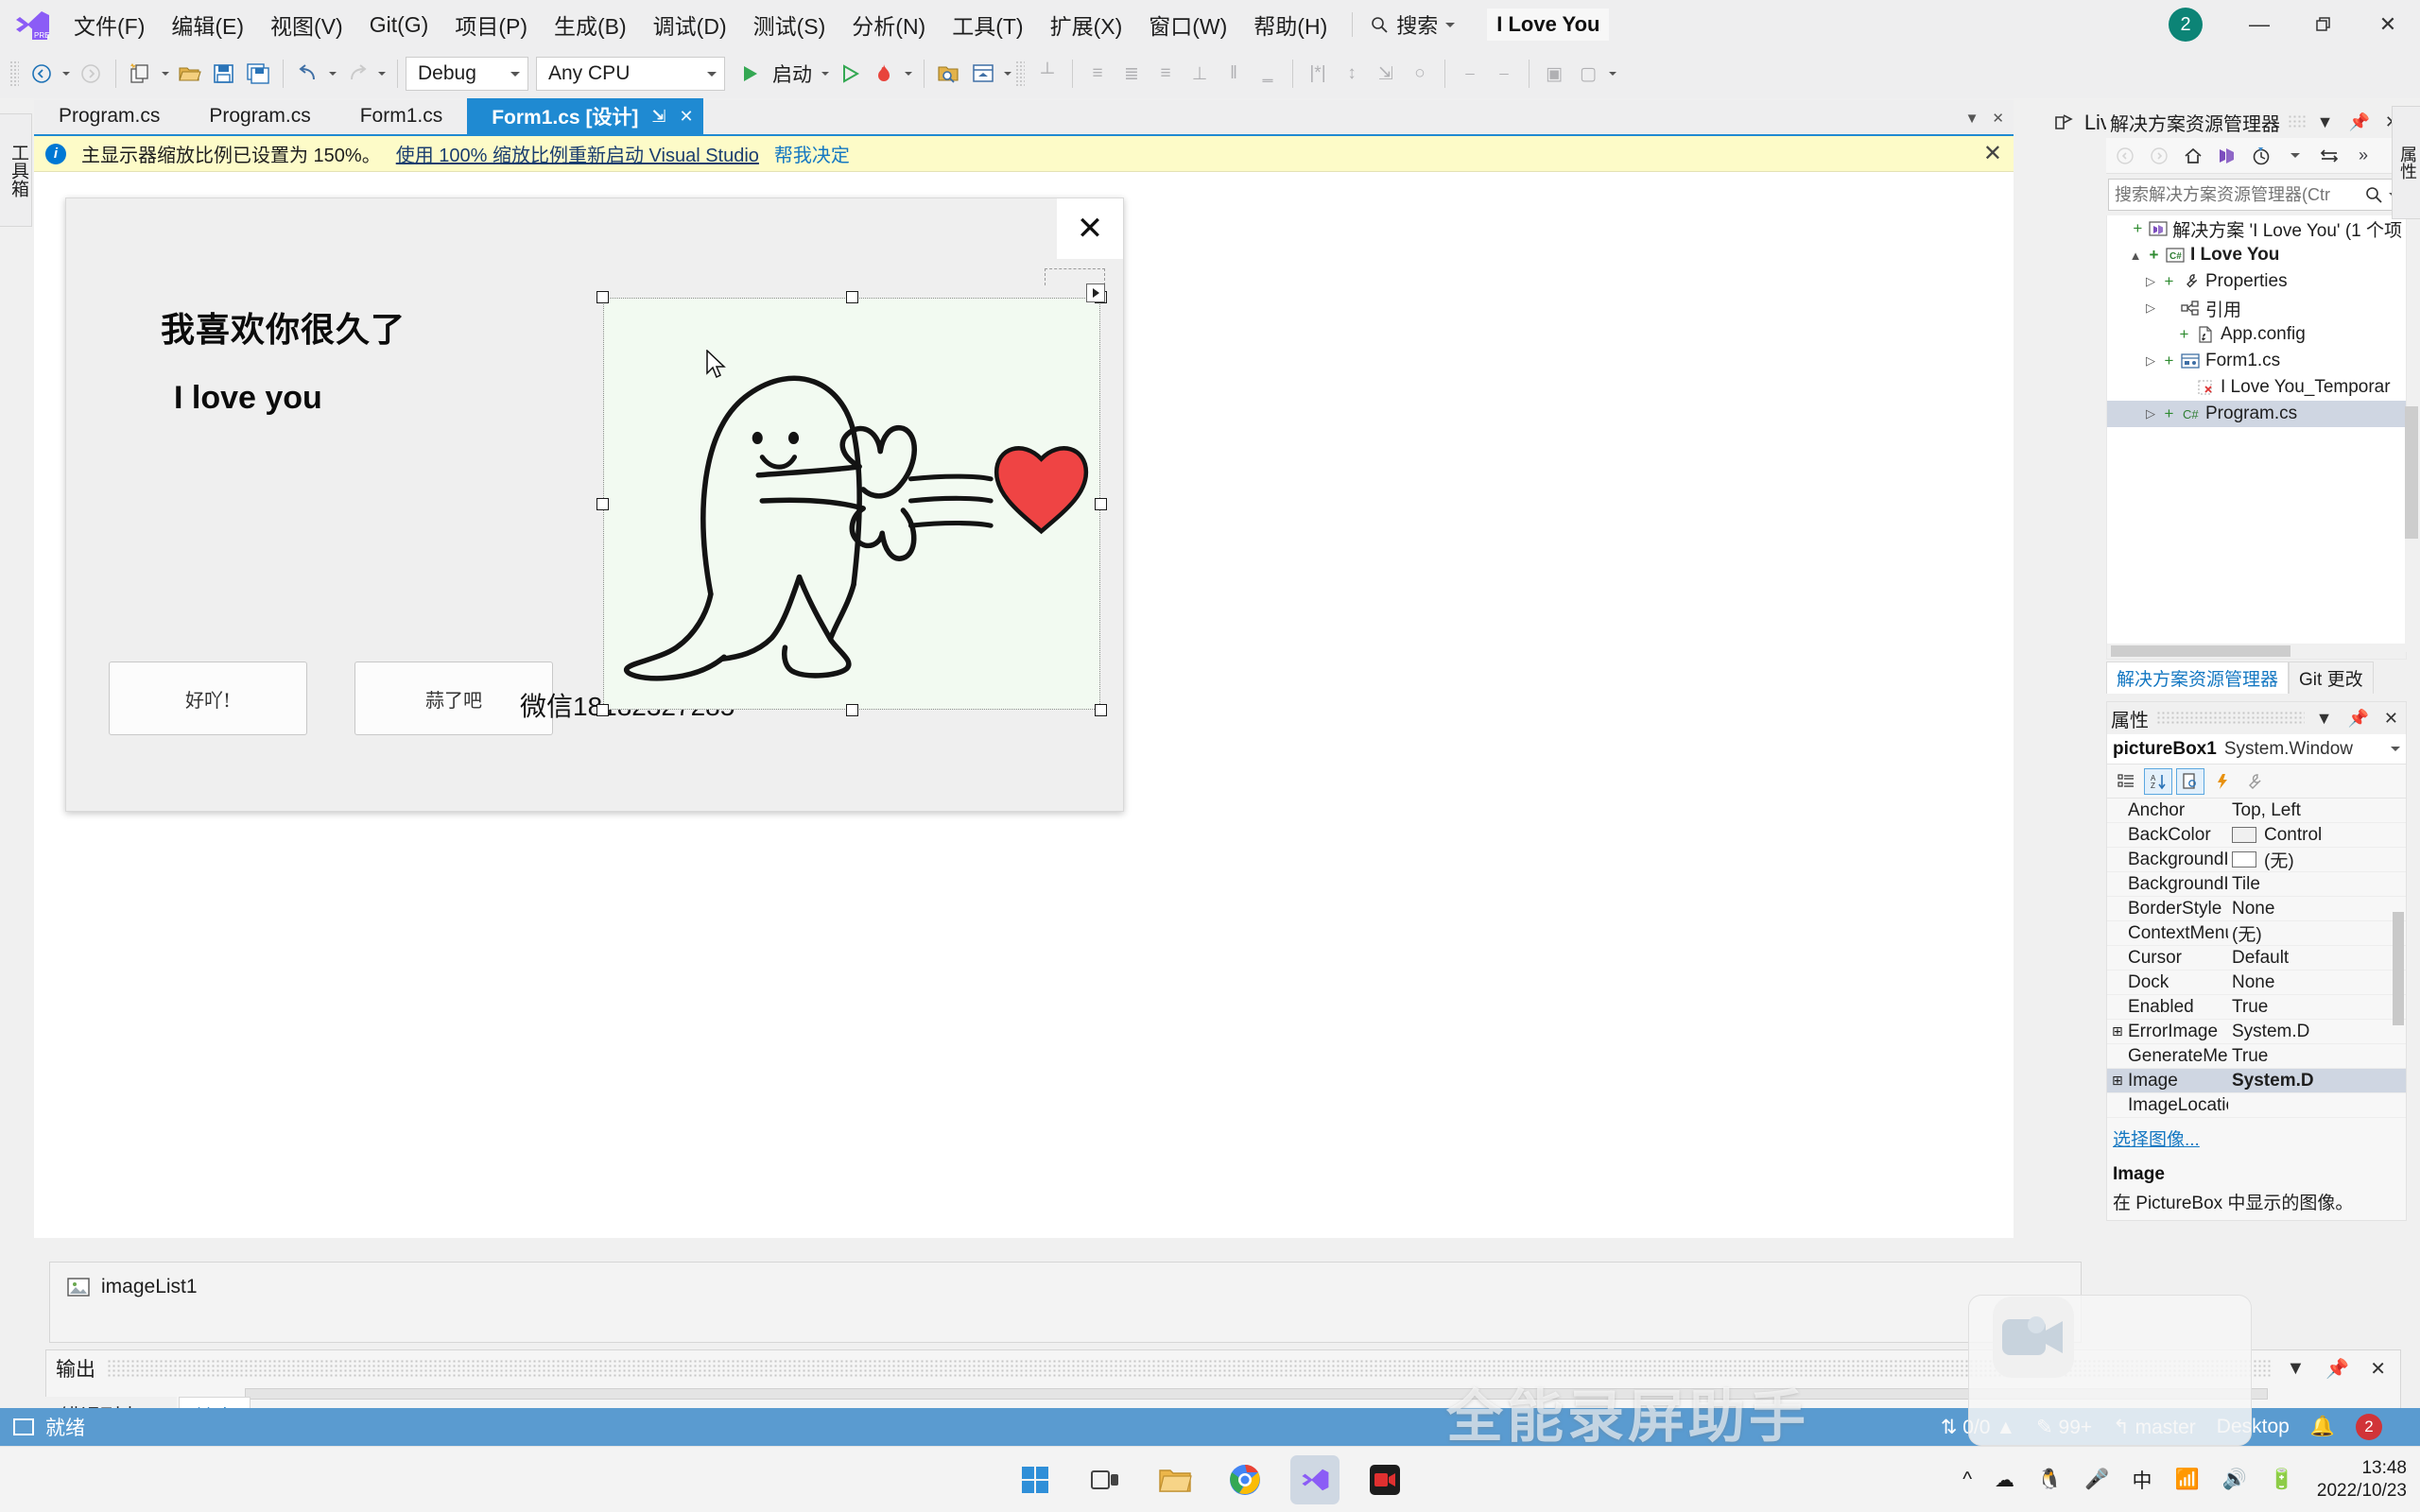  I want to click on volume-icon: 🔊, so click(2234, 1480).